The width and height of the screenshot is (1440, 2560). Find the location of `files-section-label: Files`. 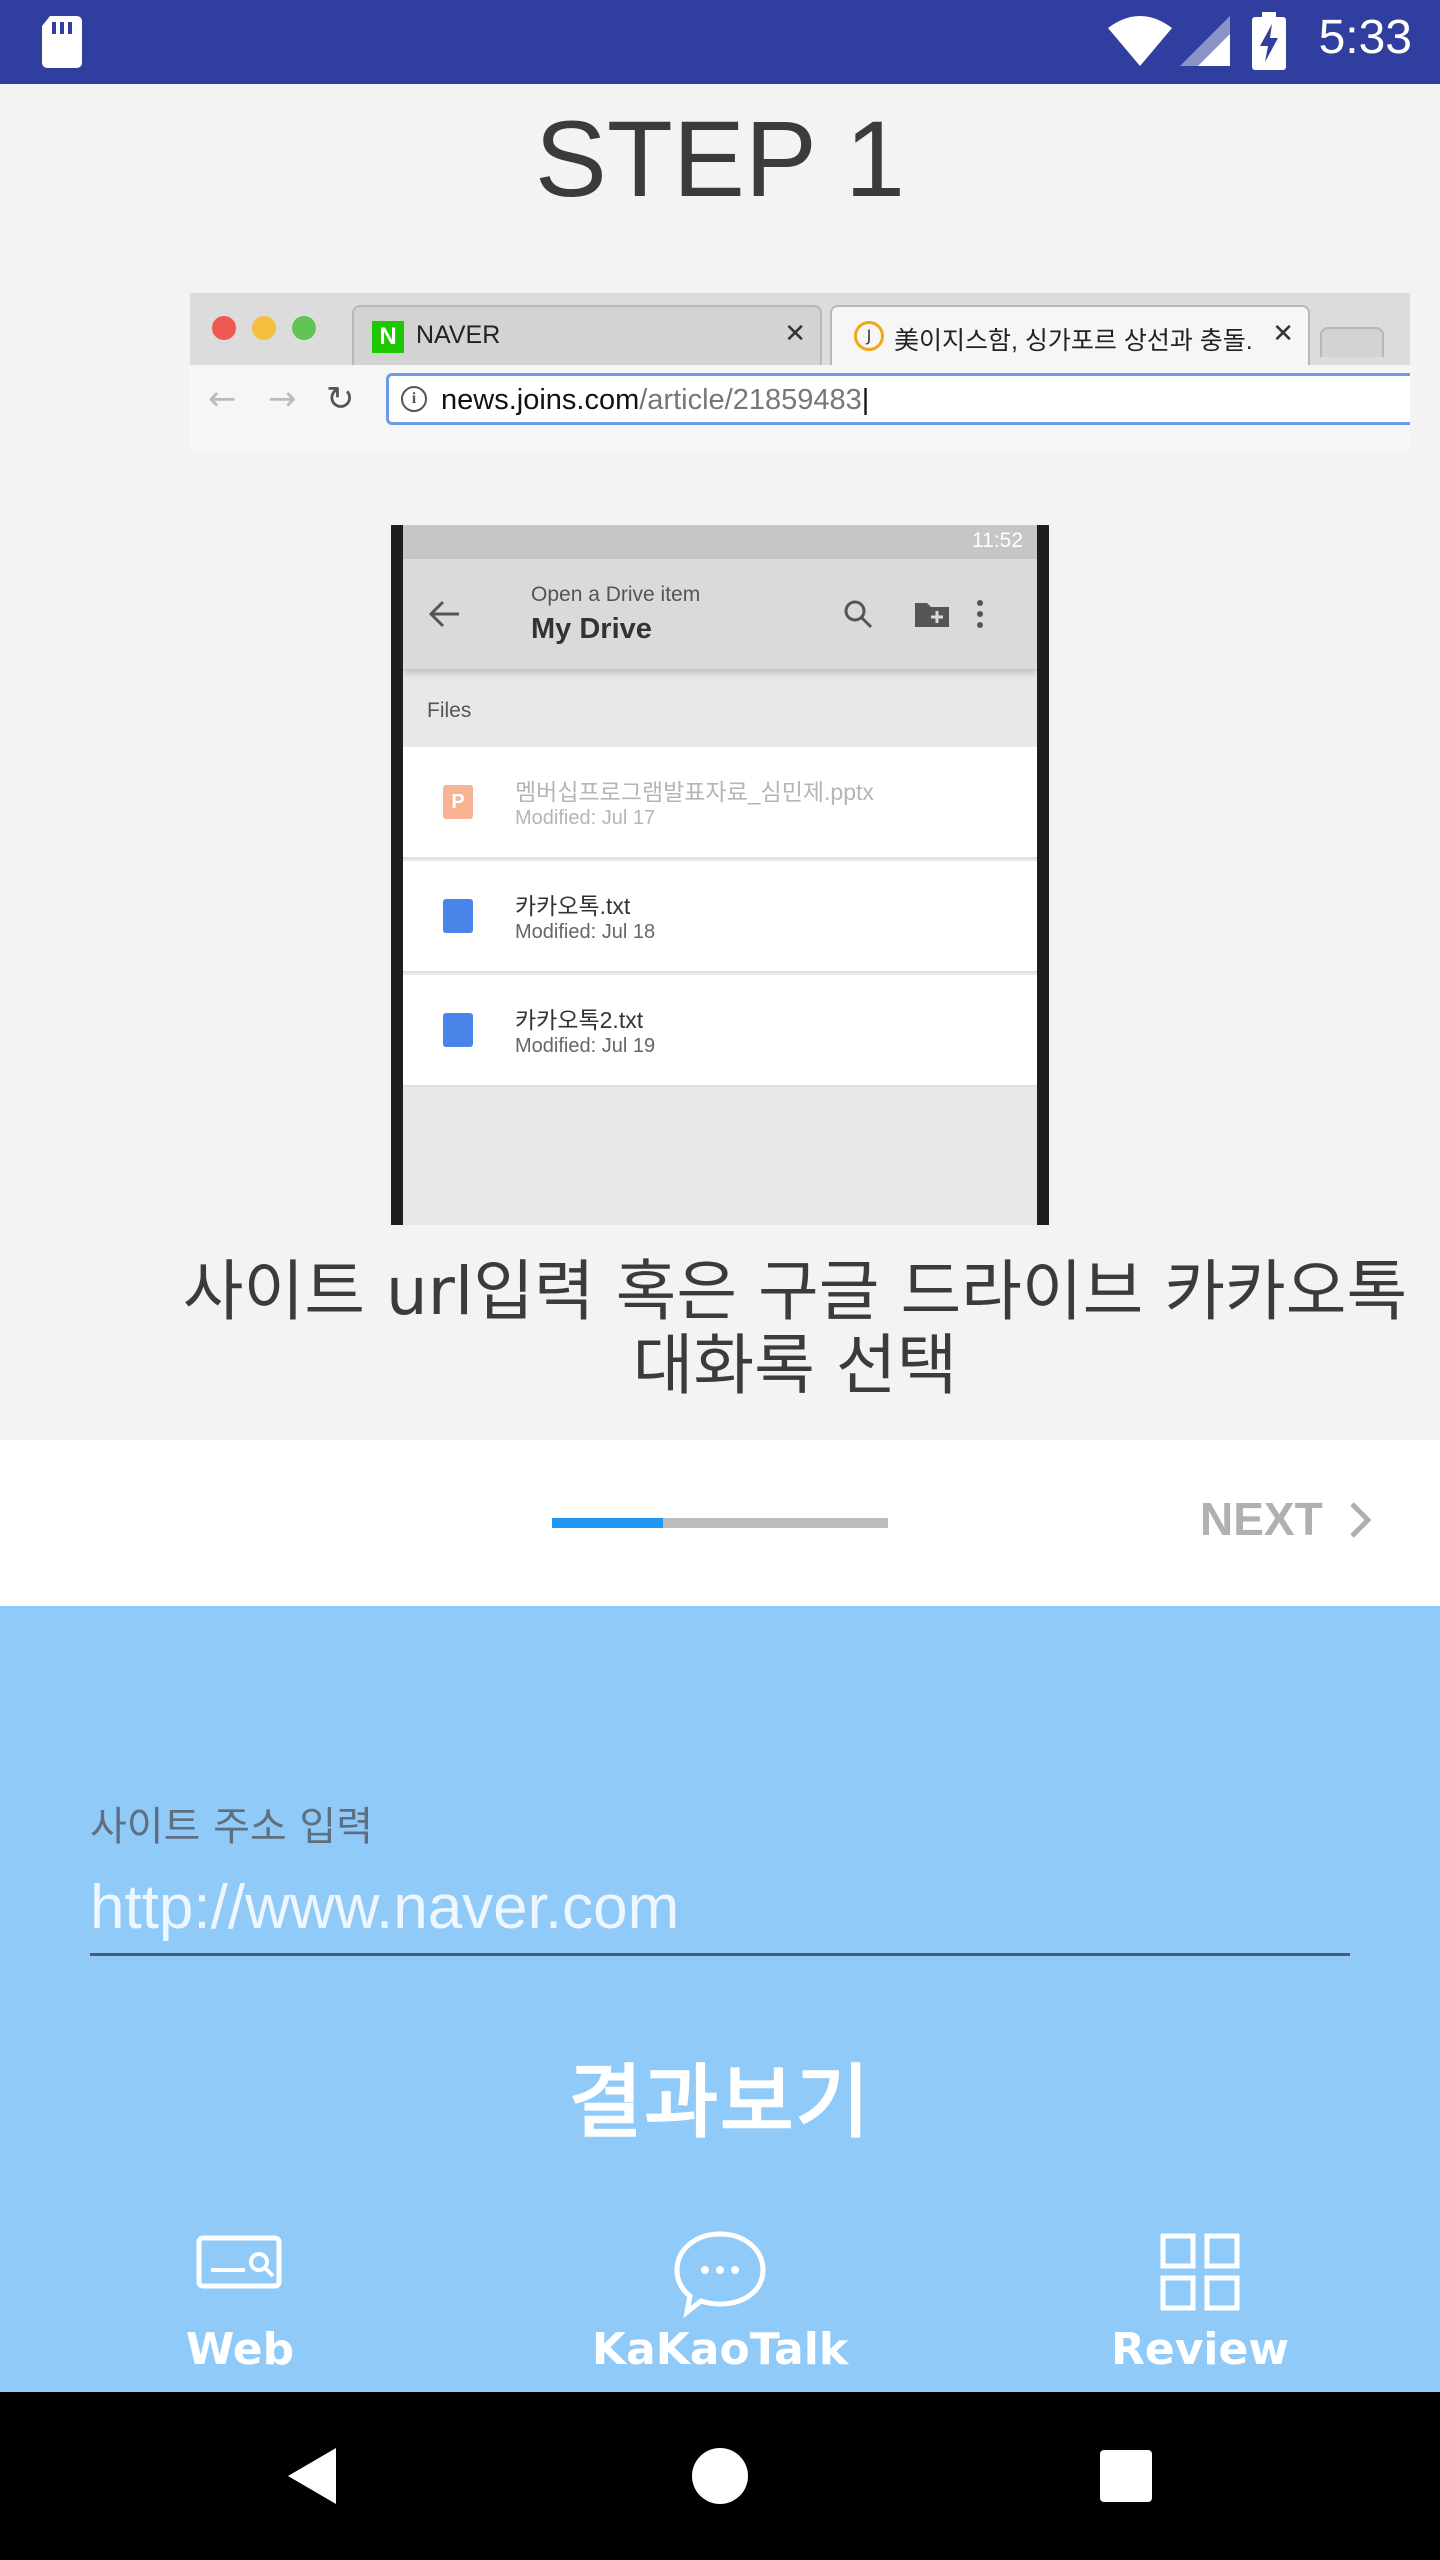

files-section-label: Files is located at coordinates (449, 710).